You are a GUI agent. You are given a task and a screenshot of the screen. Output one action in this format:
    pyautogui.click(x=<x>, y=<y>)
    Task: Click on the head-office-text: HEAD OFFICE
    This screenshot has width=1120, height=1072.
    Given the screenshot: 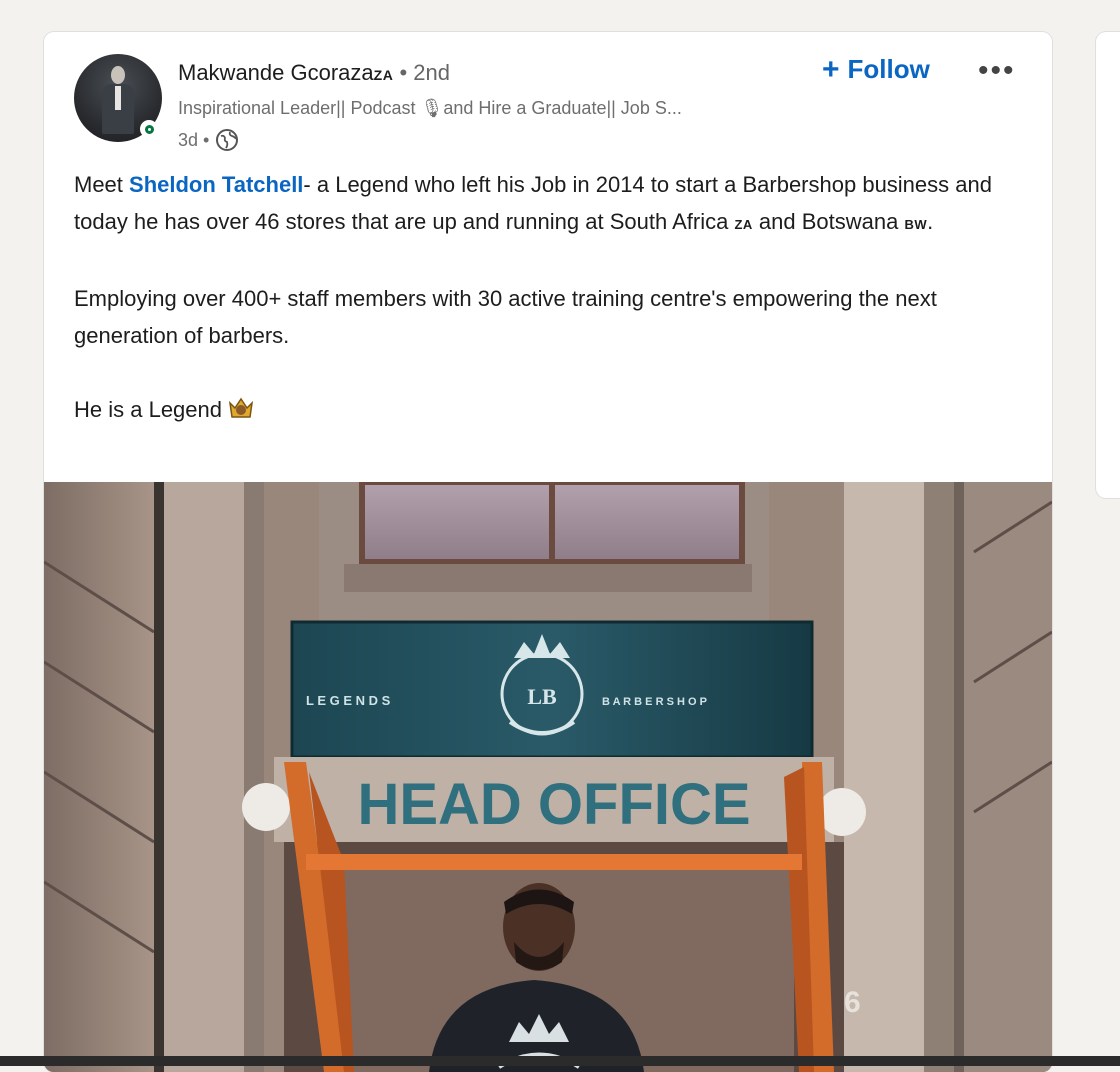 What is the action you would take?
    pyautogui.click(x=553, y=804)
    